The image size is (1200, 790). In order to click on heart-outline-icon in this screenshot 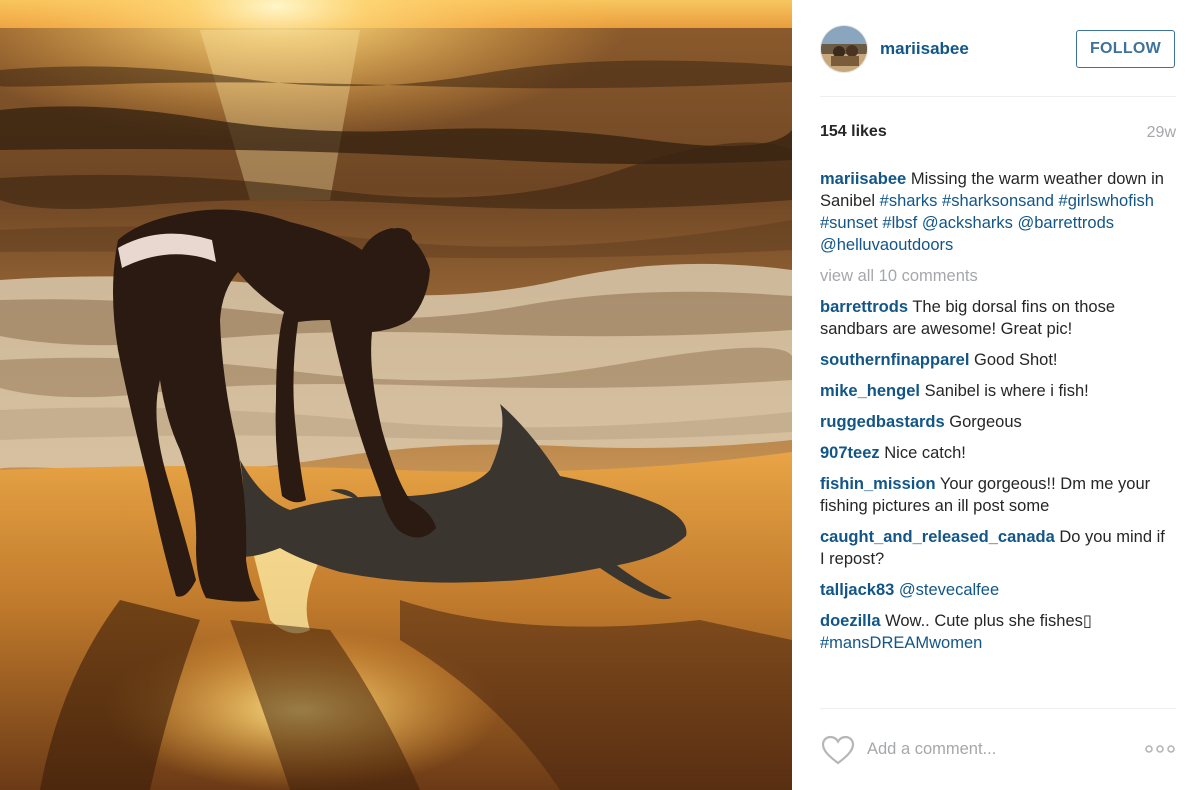, I will do `click(838, 750)`.